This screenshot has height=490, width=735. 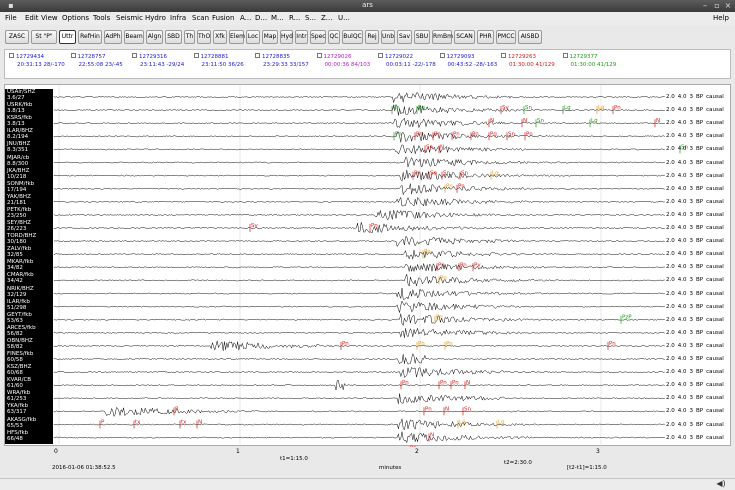 I want to click on channel-label: USAir/SHZ 3.6/27, so click(x=29, y=96).